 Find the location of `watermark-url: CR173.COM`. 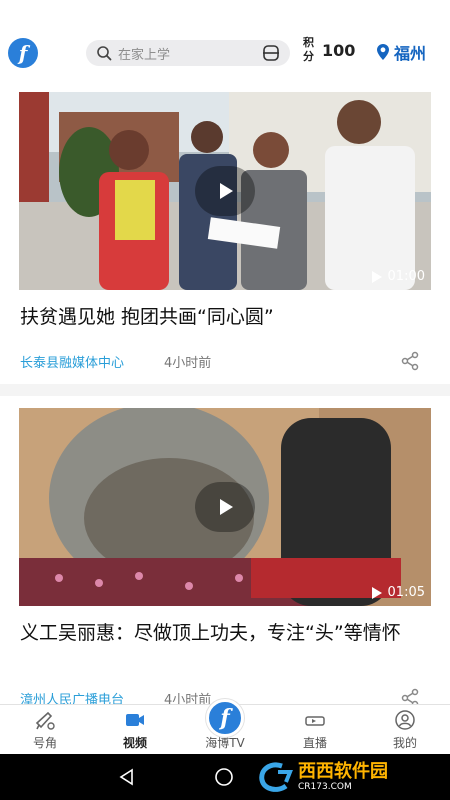

watermark-url: CR173.COM is located at coordinates (325, 786).